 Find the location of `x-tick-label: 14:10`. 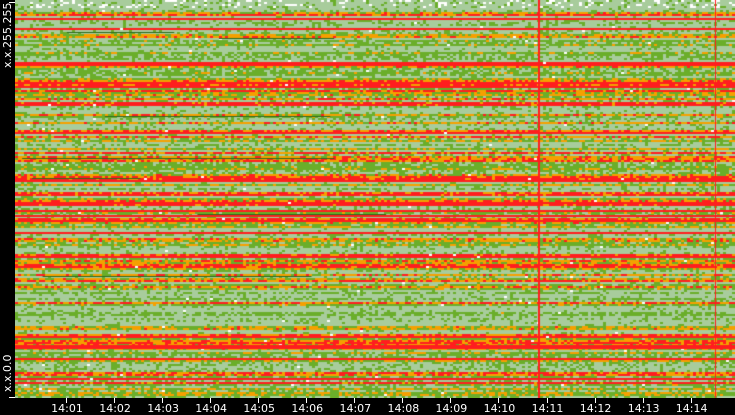

x-tick-label: 14:10 is located at coordinates (499, 408).